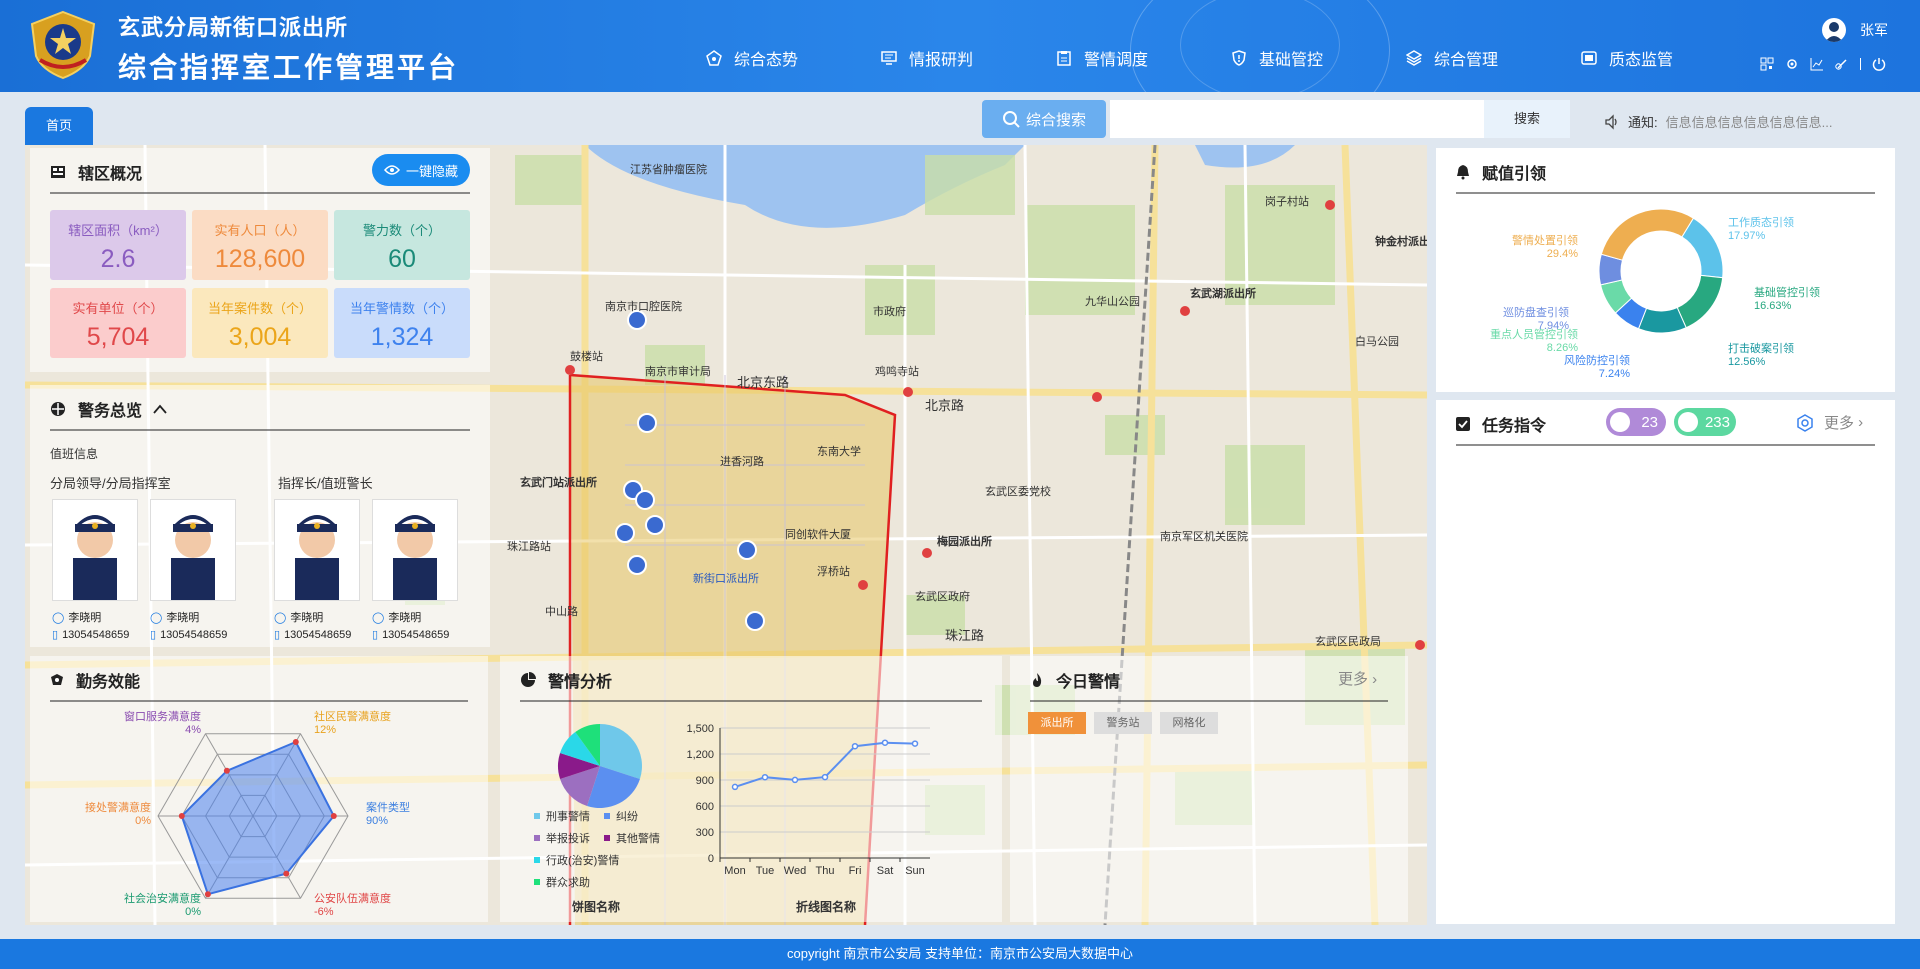 This screenshot has height=969, width=1920. I want to click on x-tick-label: Sun, so click(915, 871).